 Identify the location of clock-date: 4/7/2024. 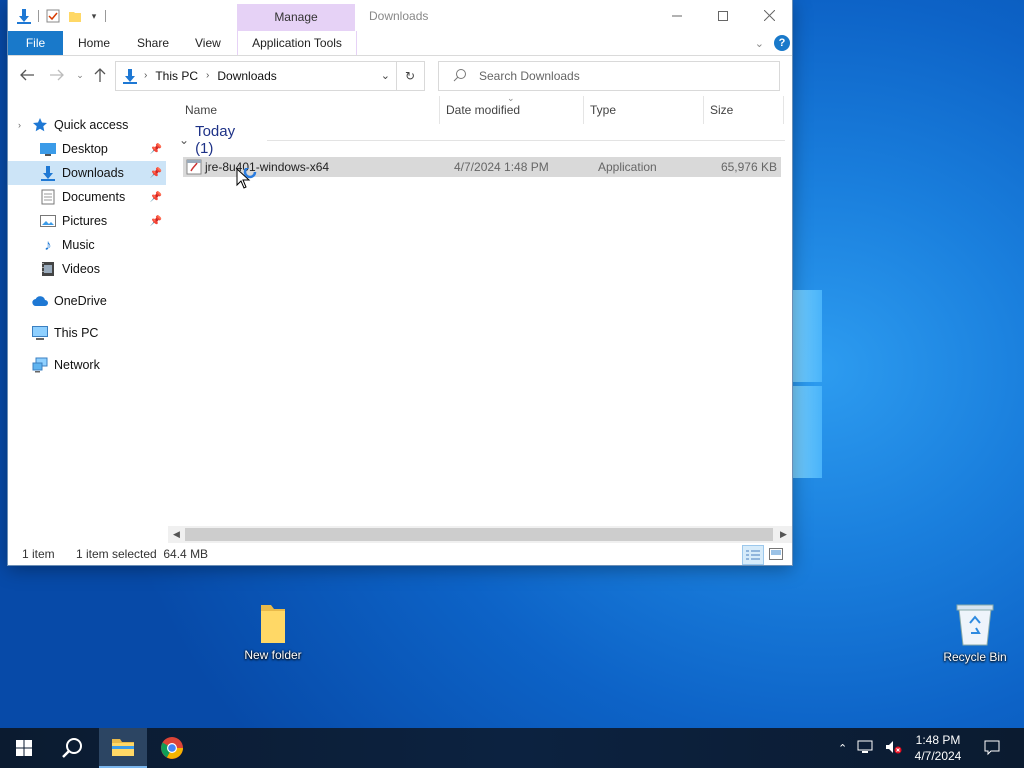
(938, 756).